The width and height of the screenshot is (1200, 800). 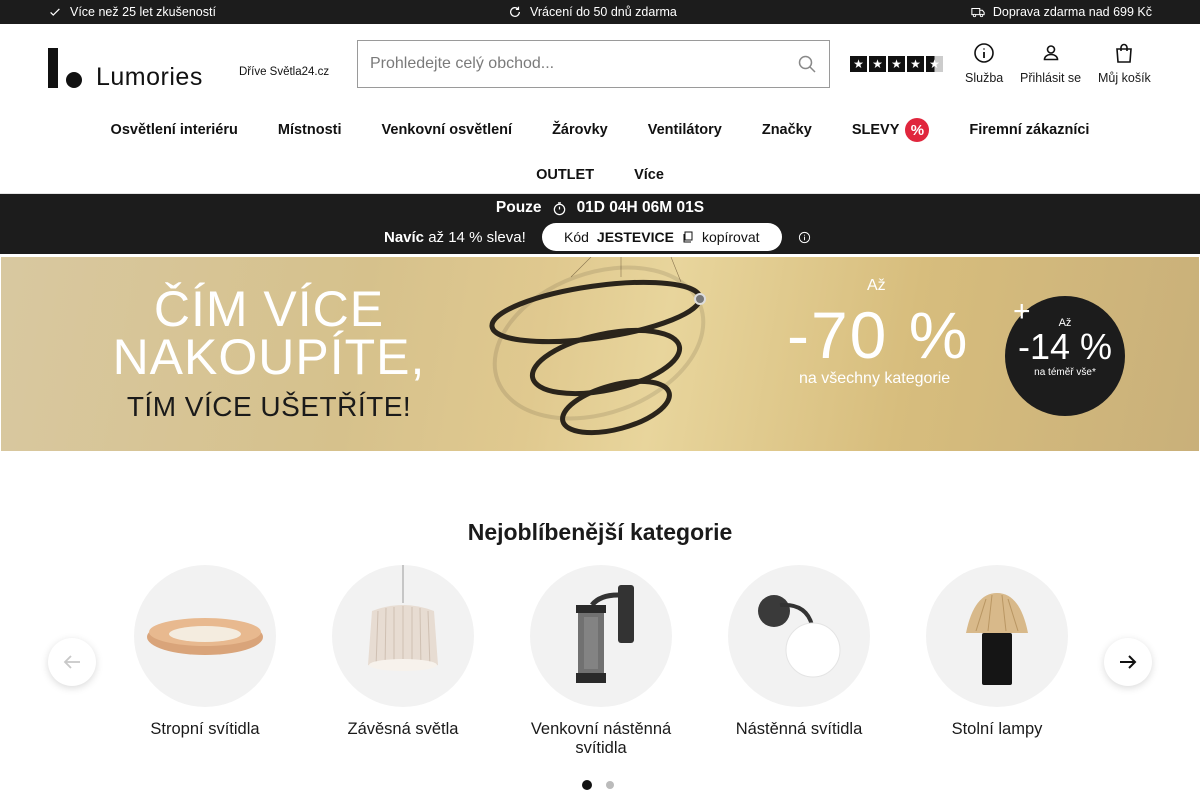 I want to click on table-lamp-image, so click(x=997, y=639).